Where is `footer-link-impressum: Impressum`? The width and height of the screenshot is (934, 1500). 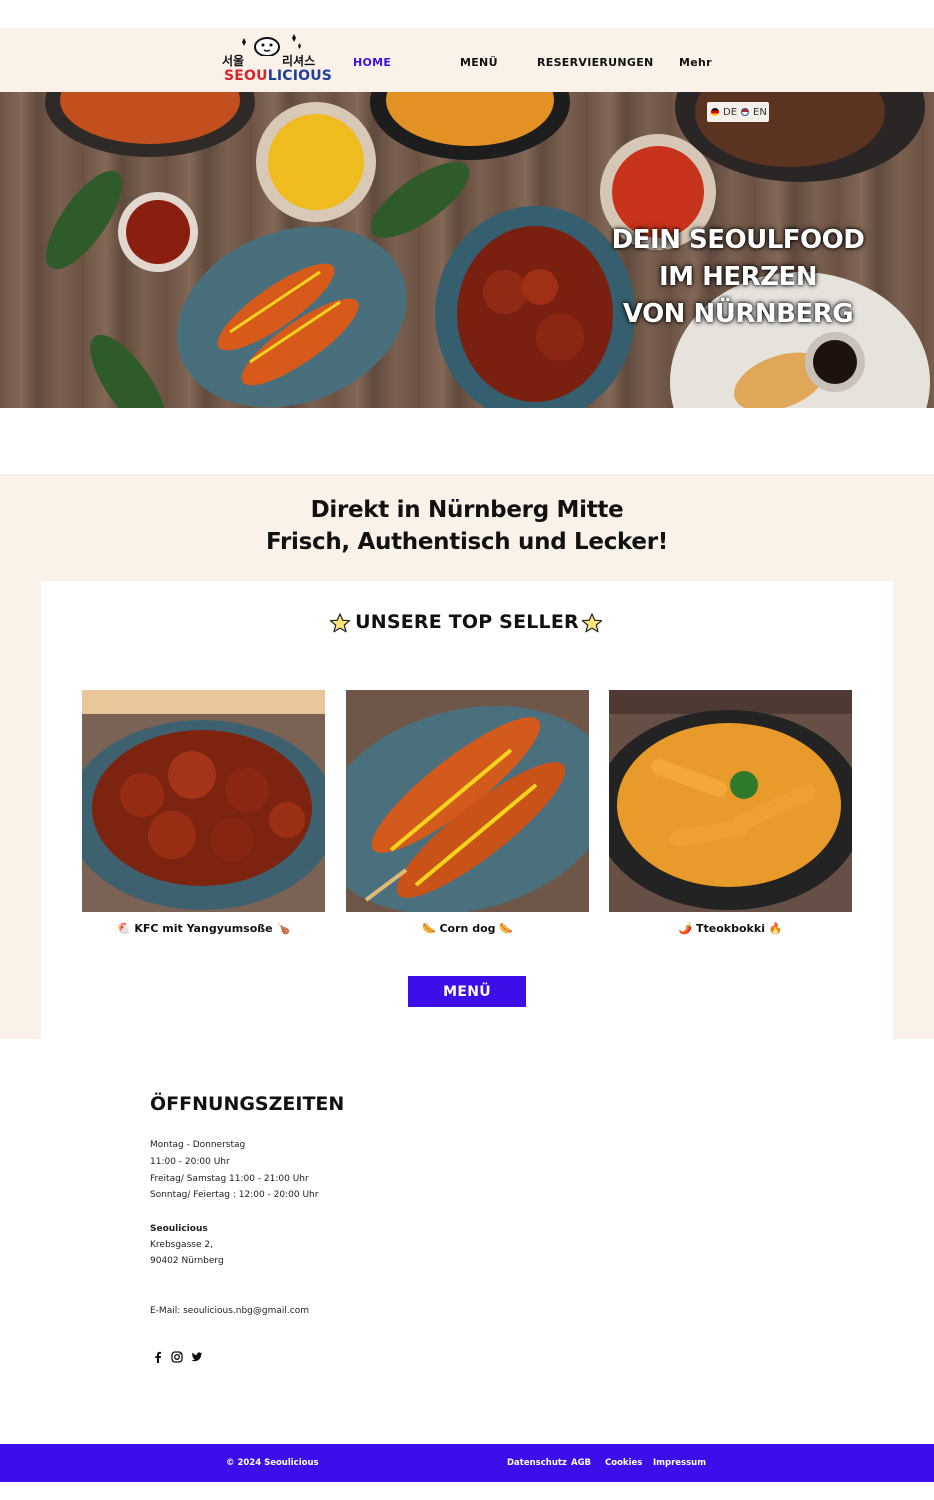
footer-link-impressum: Impressum is located at coordinates (679, 1463).